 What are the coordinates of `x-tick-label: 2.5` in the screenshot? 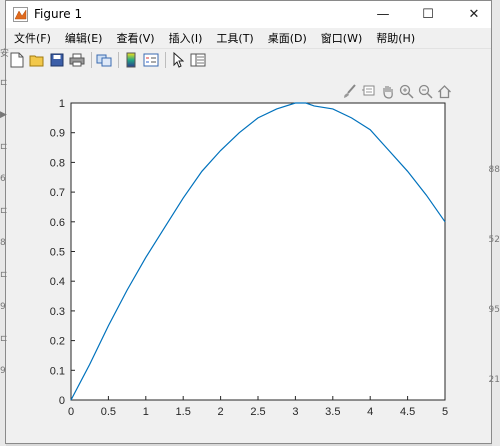 It's located at (257, 412).